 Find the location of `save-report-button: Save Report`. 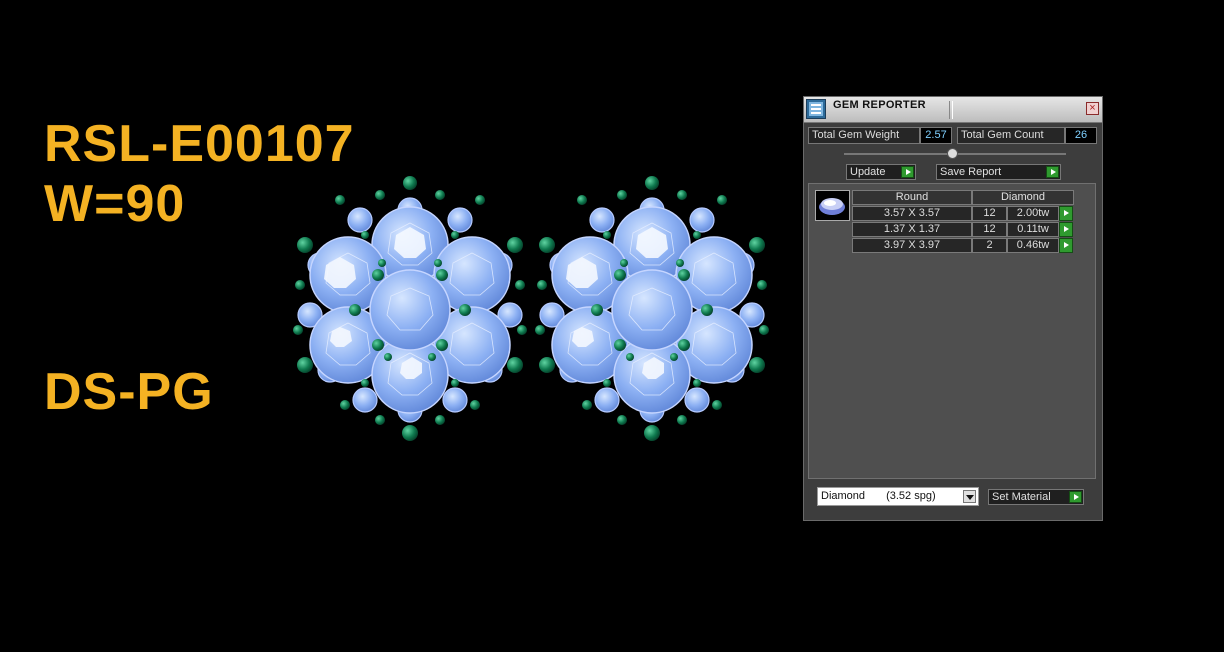

save-report-button: Save Report is located at coordinates (998, 172).